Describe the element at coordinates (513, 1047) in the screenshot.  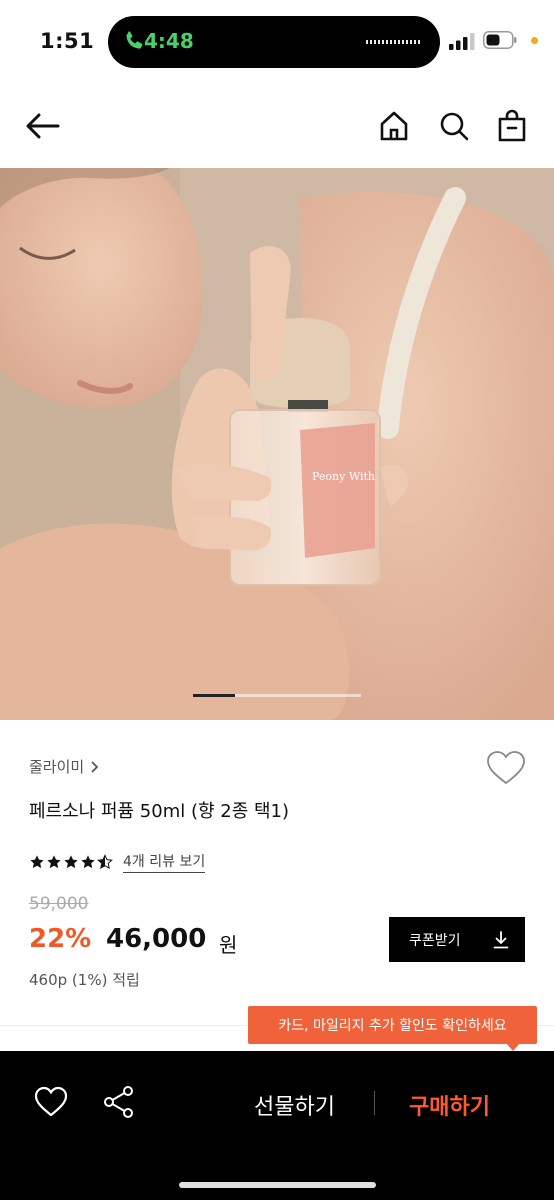
I see `tooltip-pointer` at that location.